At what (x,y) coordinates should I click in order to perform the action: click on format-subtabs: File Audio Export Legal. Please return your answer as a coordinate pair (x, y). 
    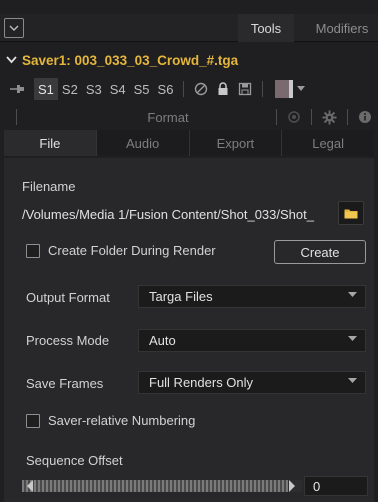
    Looking at the image, I should click on (189, 143).